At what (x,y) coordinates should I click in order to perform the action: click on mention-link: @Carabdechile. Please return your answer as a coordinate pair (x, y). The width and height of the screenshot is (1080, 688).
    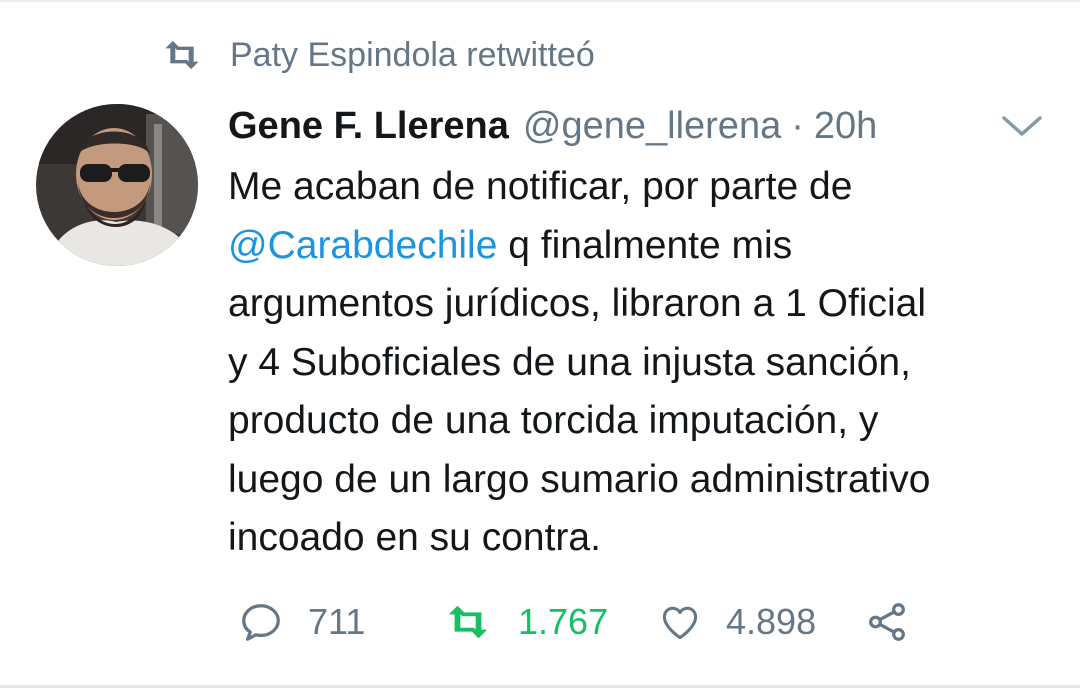
    Looking at the image, I should click on (362, 245).